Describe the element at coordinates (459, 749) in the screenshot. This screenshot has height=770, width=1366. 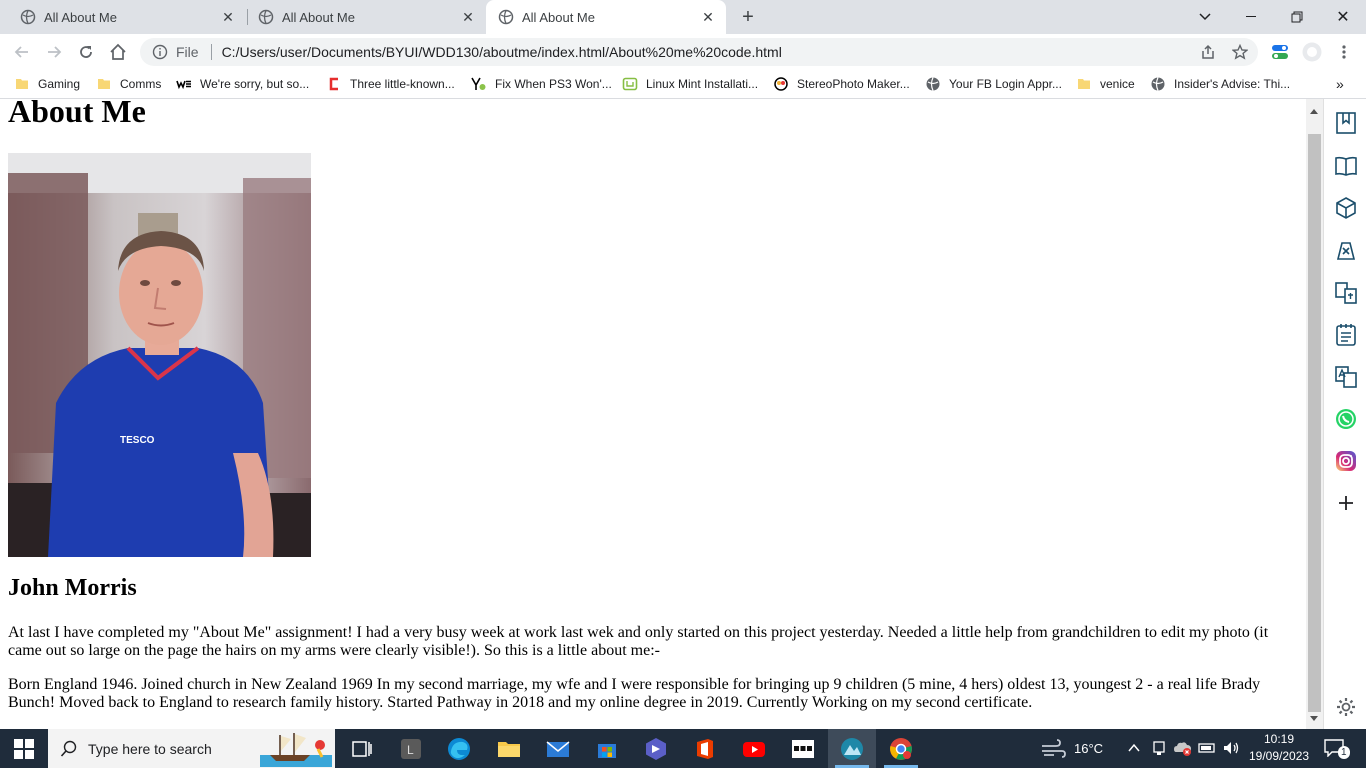
I see `edge-browser-icon` at that location.